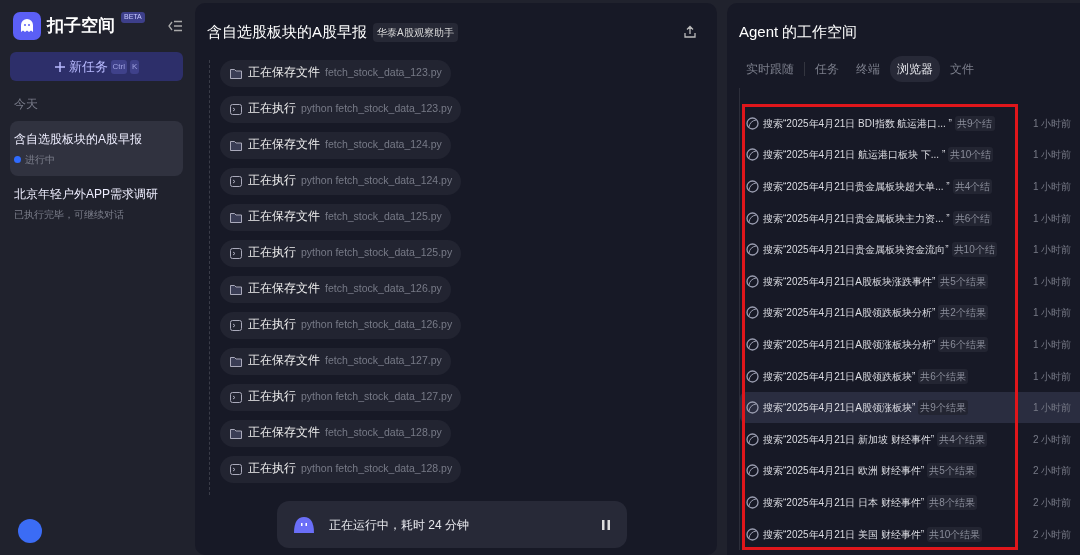 The height and width of the screenshot is (555, 1080). I want to click on search-result-row: 搜索“2025年4月21日A股板块涨跌事件” 共5个结果 1 小时前, so click(910, 281).